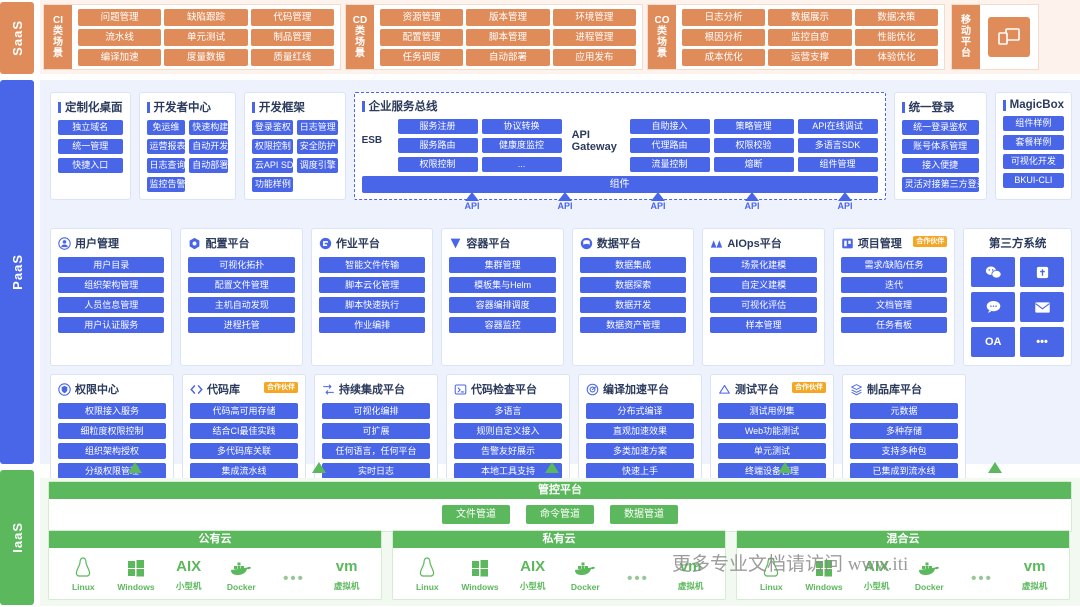 This screenshot has width=1080, height=607. I want to click on feature-chip: 灵活对接第三方登录, so click(940, 184).